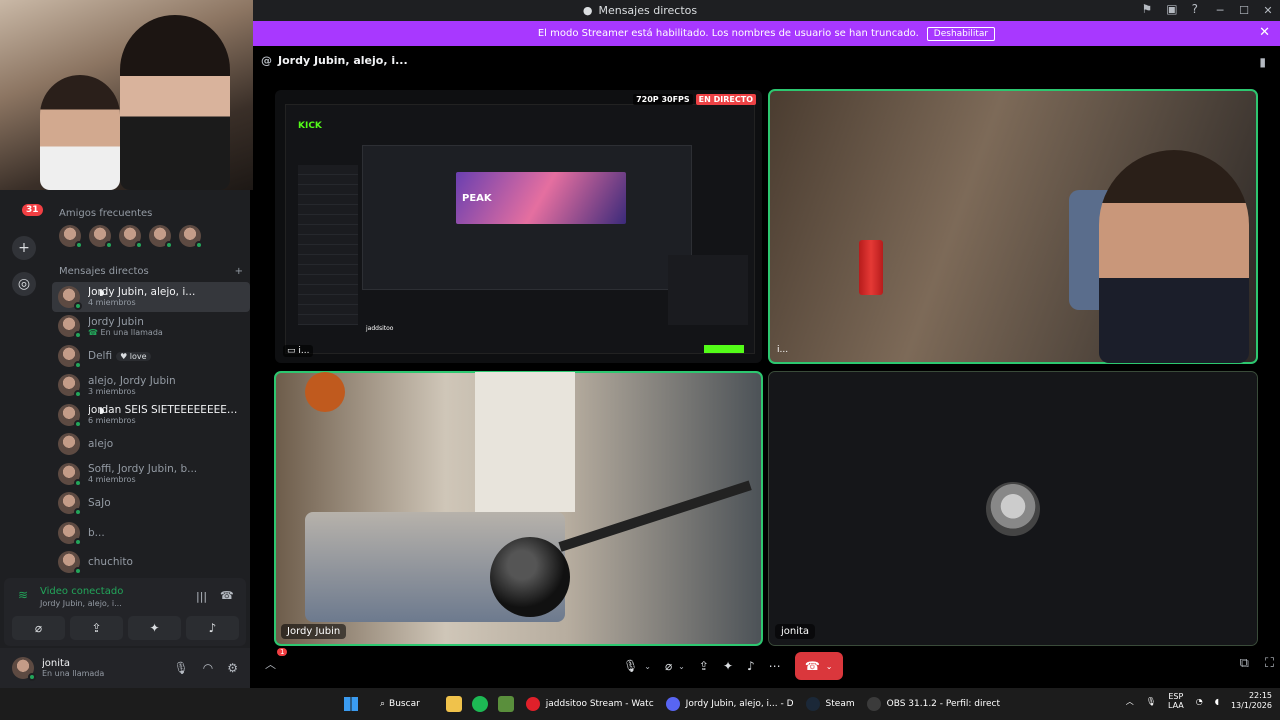 The image size is (1280, 720). I want to click on status-badge: ♥ love, so click(133, 356).